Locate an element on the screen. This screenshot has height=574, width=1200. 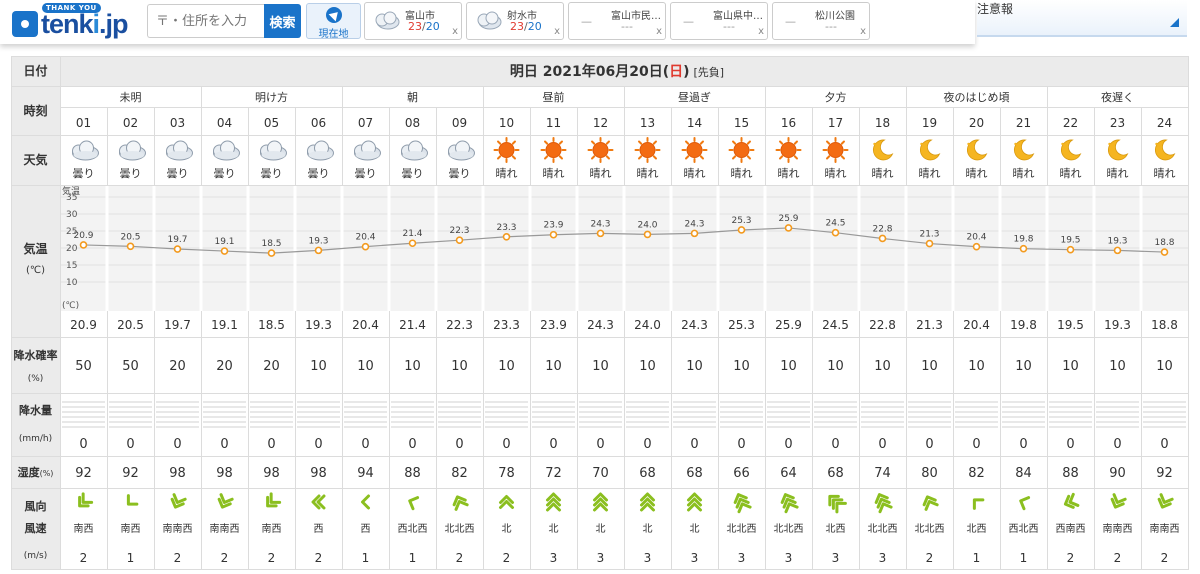
saved-place-1: 富山市 23/20 x is located at coordinates (413, 21).